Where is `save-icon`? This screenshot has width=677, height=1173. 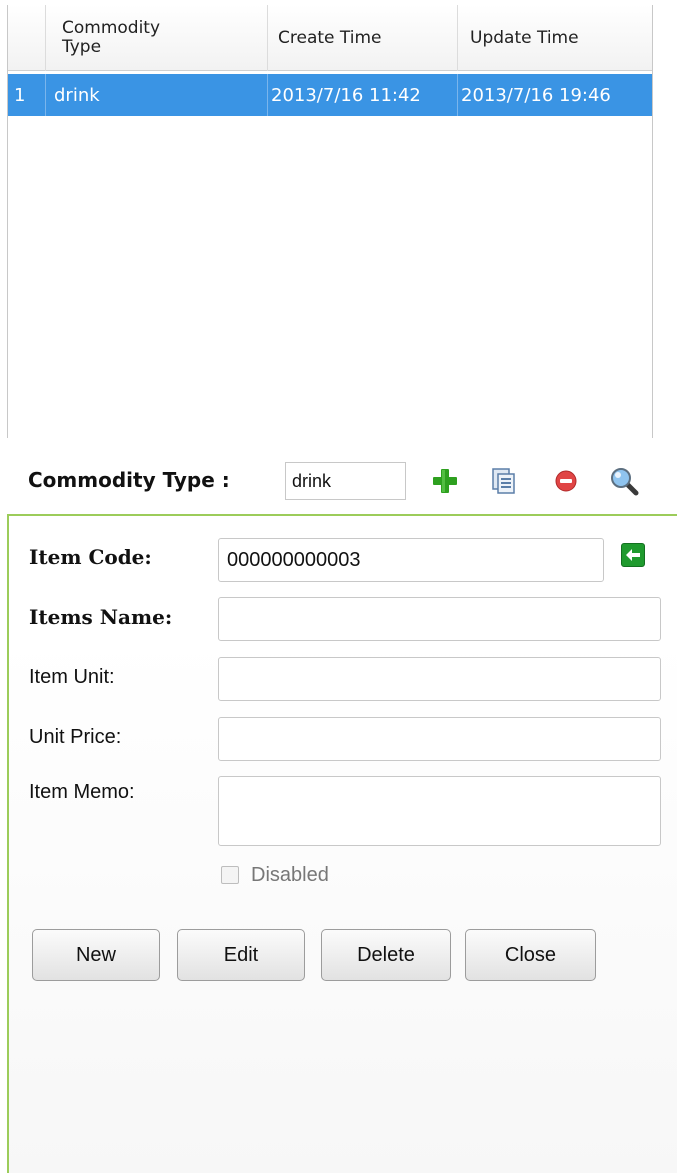 save-icon is located at coordinates (503, 481).